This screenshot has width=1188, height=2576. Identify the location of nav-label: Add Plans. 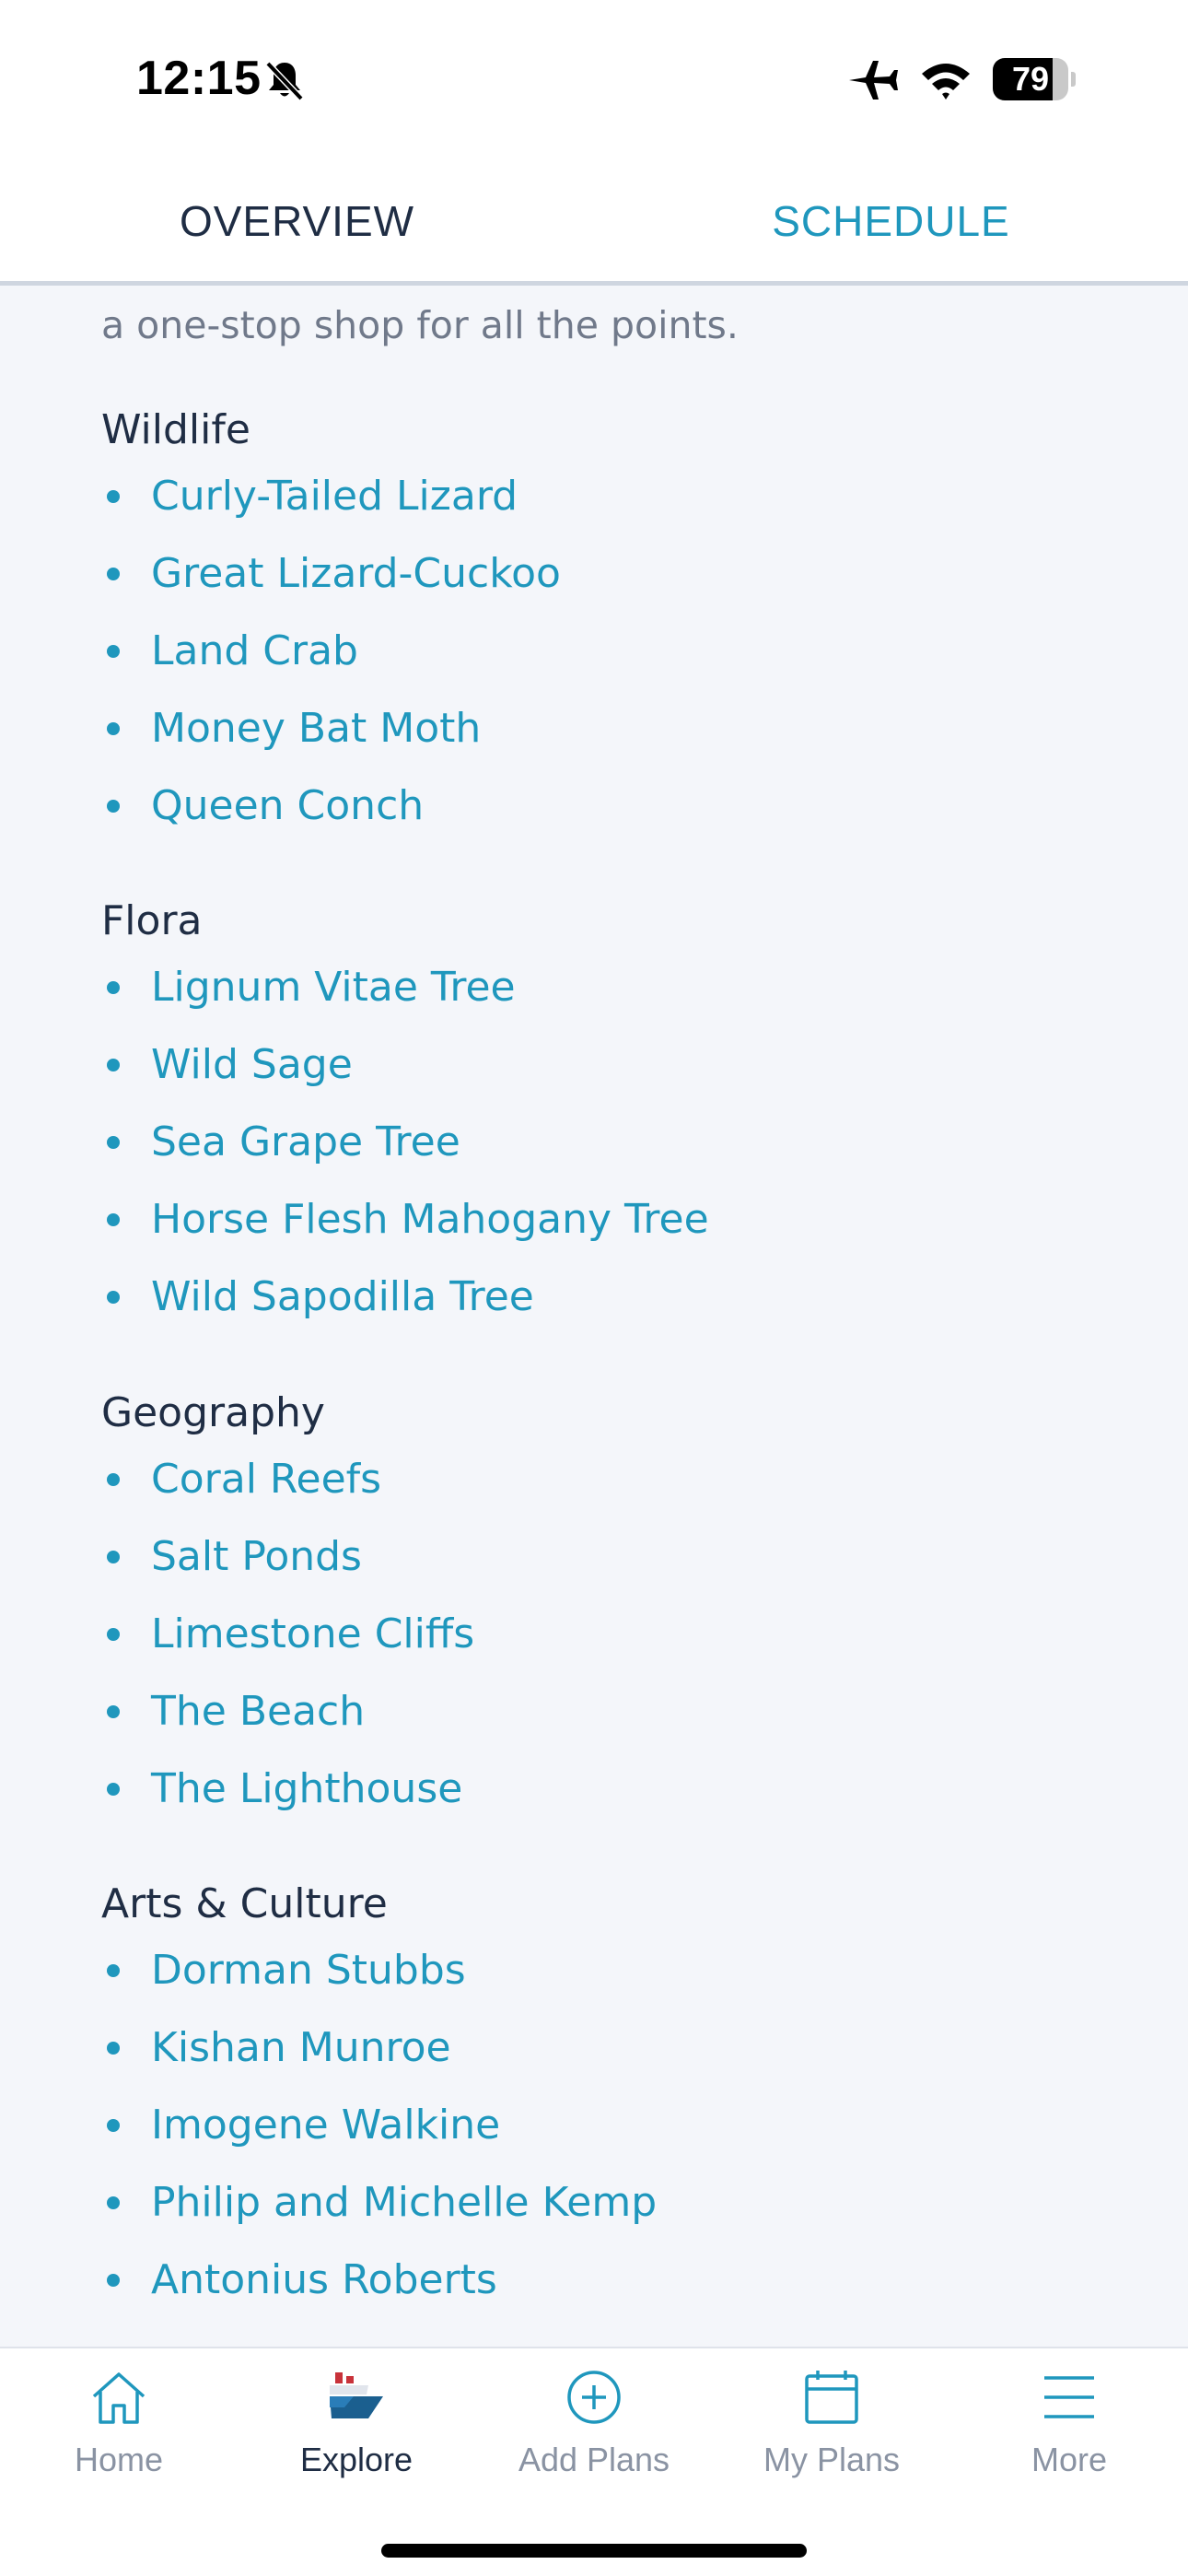
(594, 2459).